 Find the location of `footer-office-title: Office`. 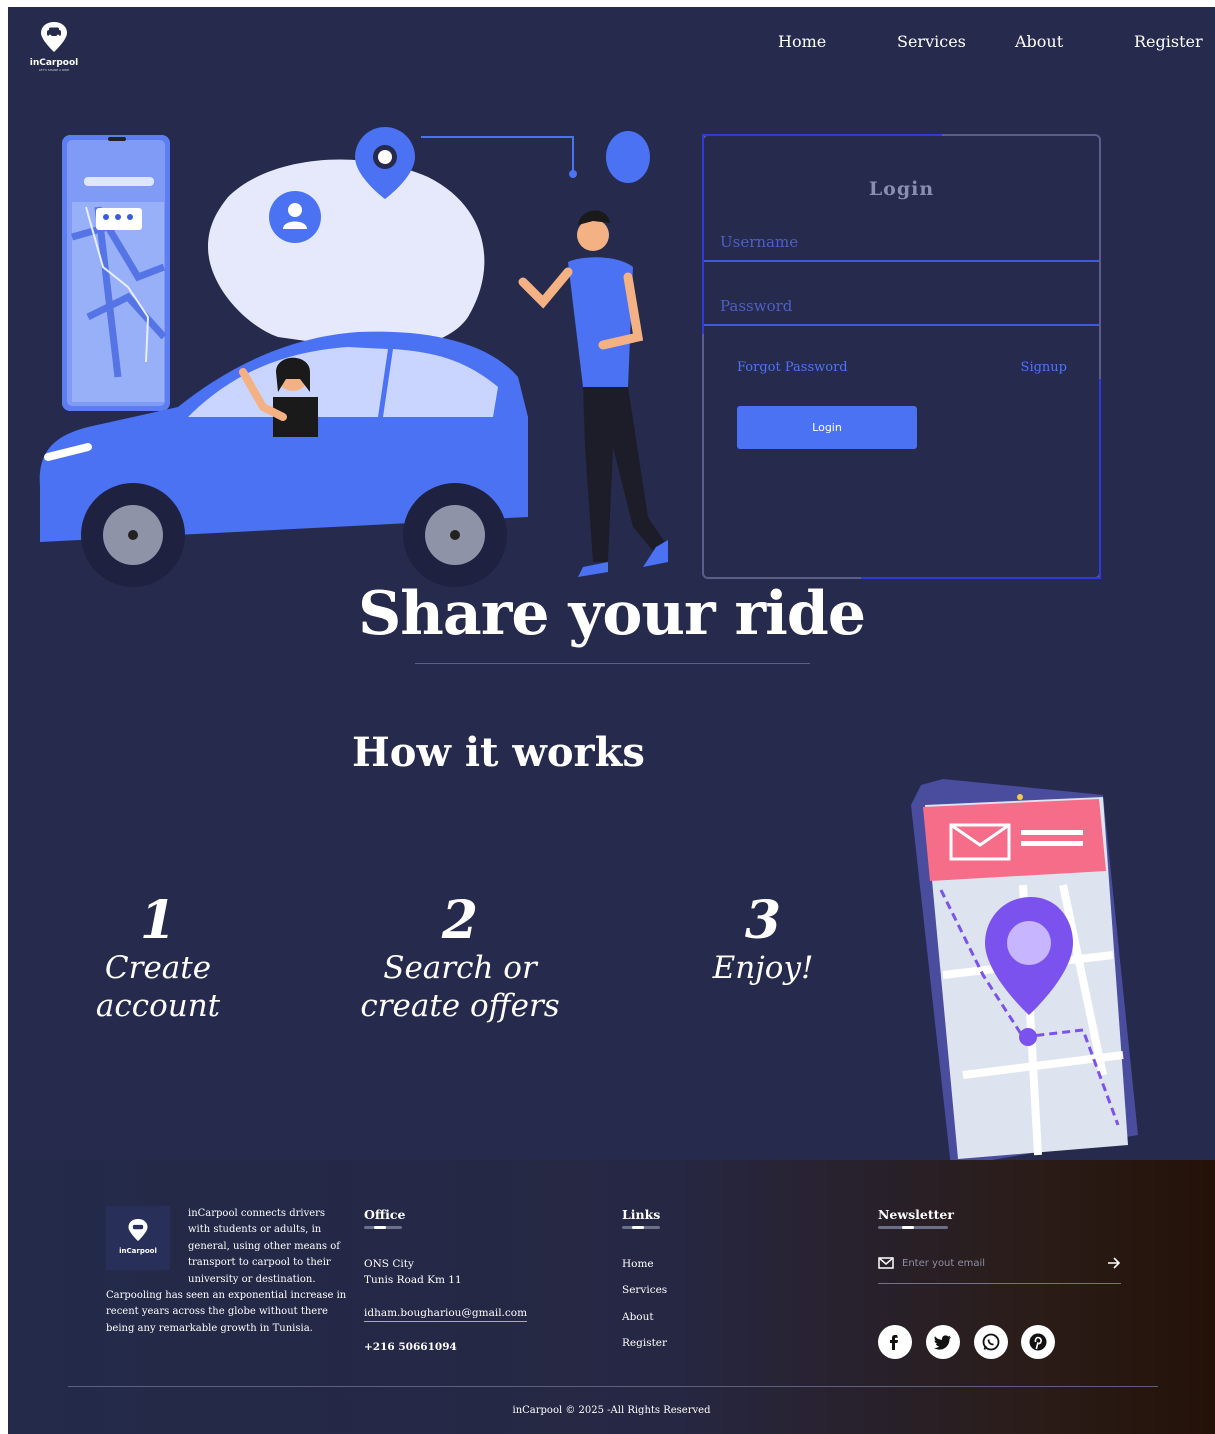

footer-office-title: Office is located at coordinates (385, 1214).